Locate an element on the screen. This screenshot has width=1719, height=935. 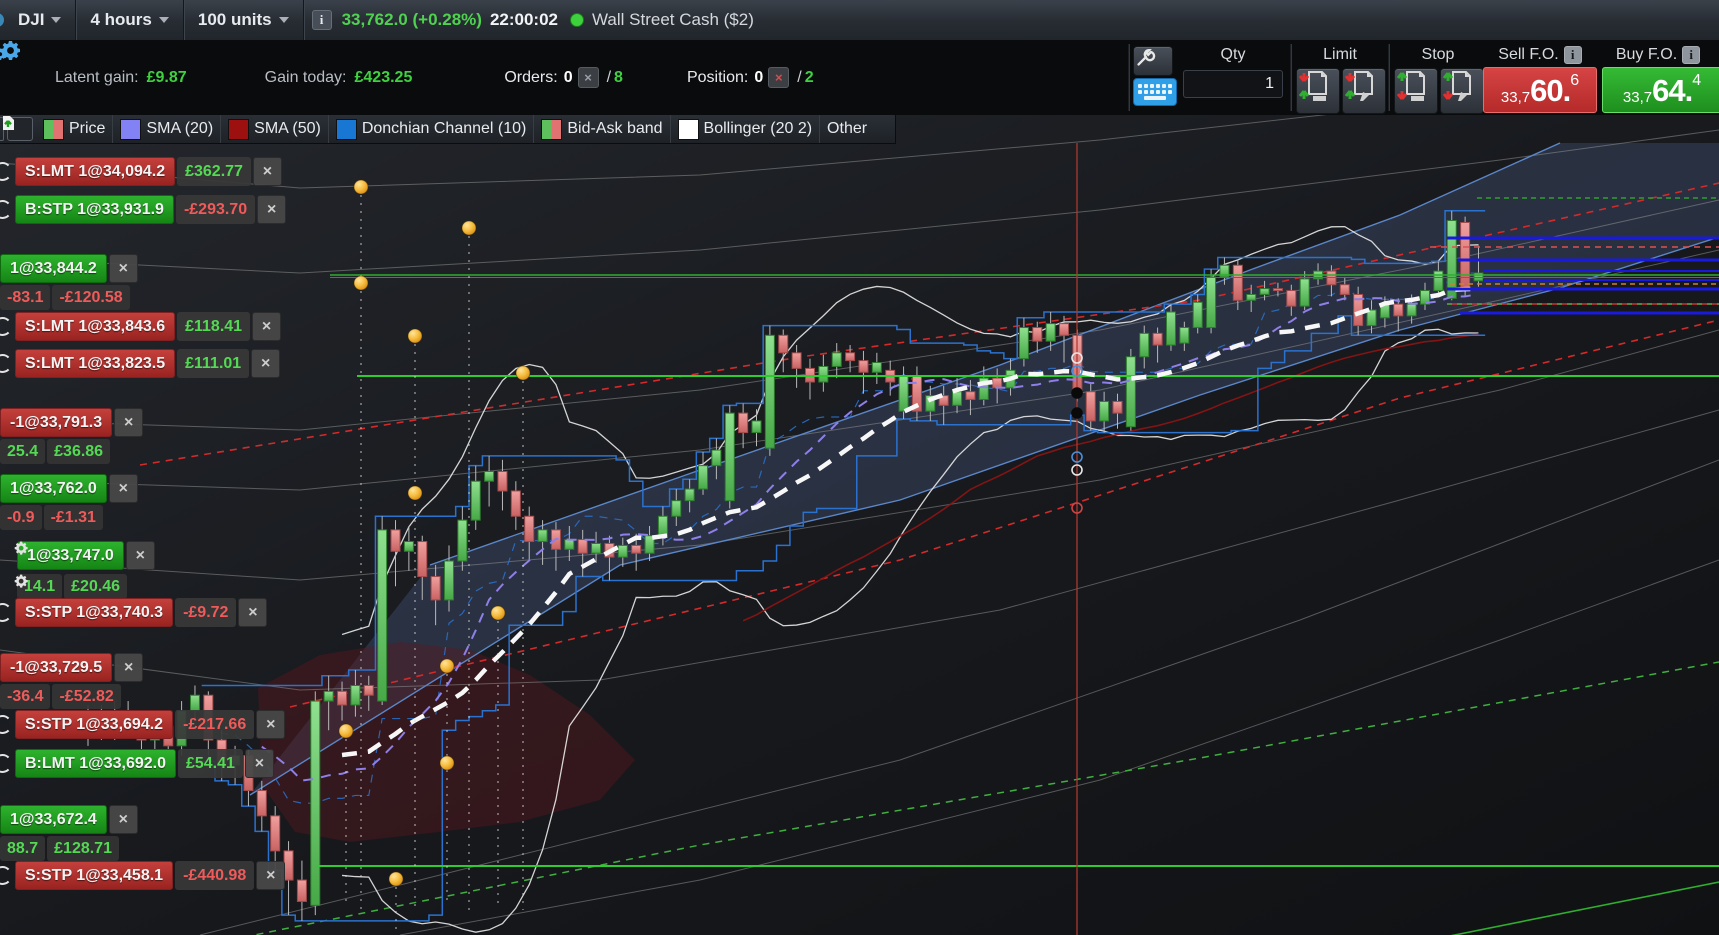
legend-item-bollinger-20-2-: Bollinger (20 2) is located at coordinates (746, 129).